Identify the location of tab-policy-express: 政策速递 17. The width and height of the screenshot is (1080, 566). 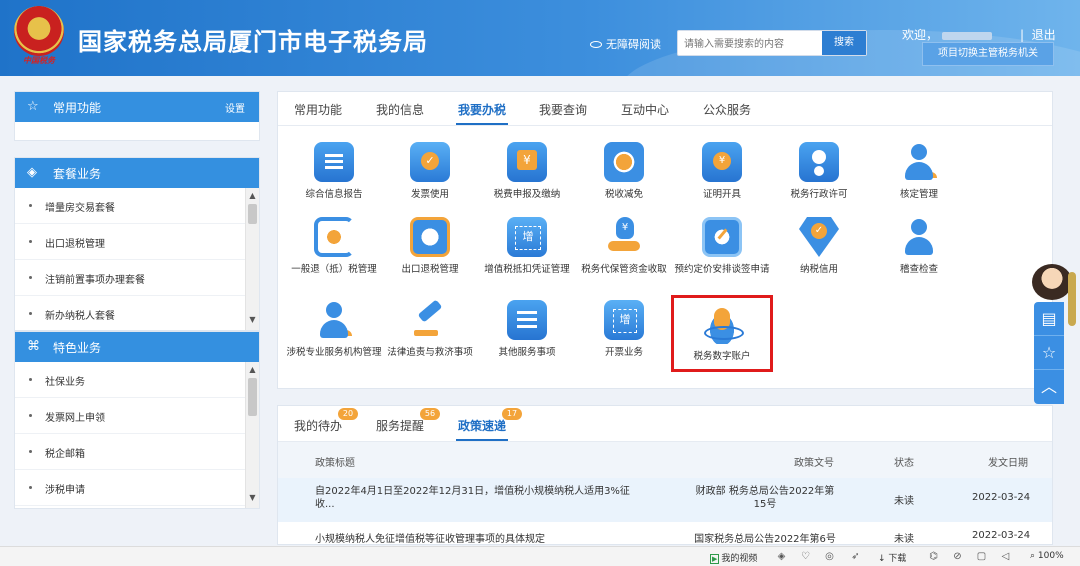
(489, 424).